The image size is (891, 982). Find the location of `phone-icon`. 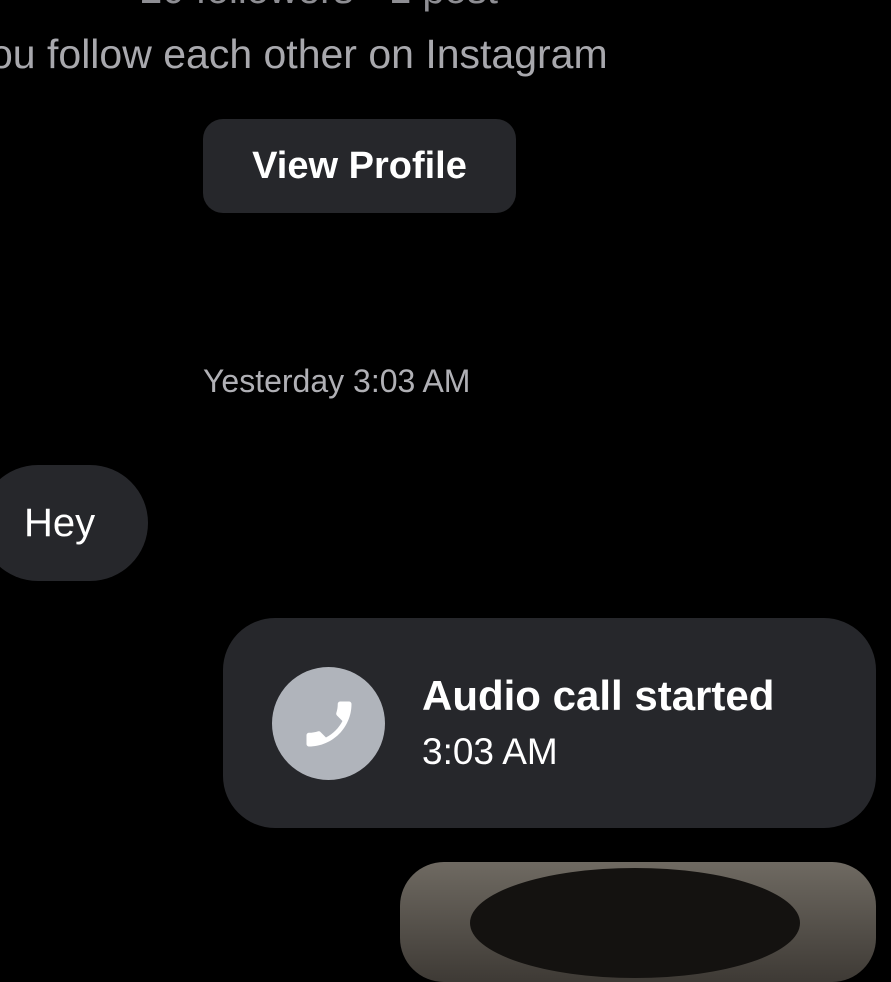

phone-icon is located at coordinates (328, 723).